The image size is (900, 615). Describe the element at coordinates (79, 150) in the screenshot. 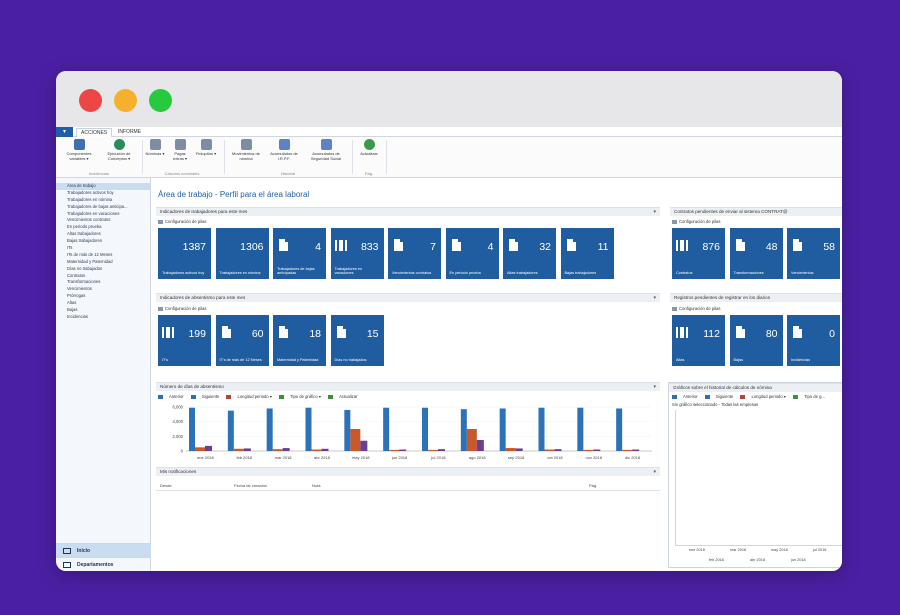

I see `componentes-variables-button: Componentes variables ▾` at that location.